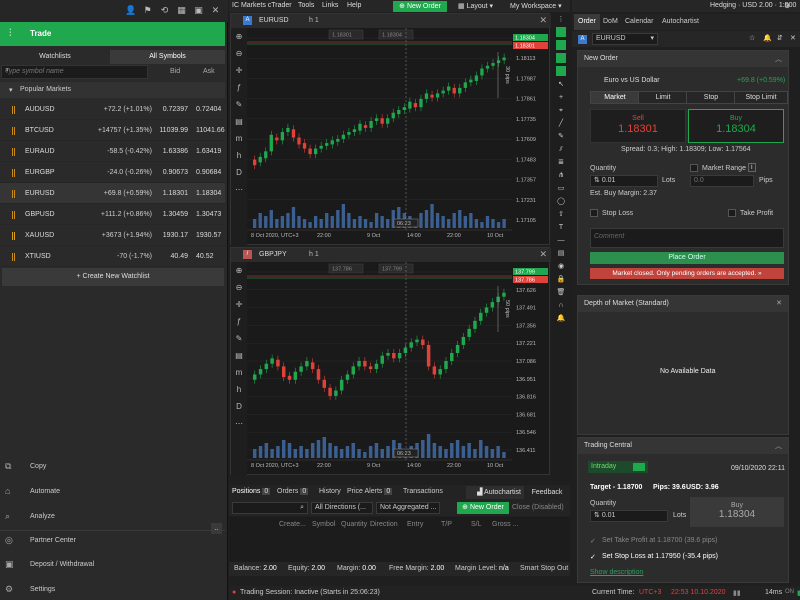 This screenshot has width=800, height=600. Describe the element at coordinates (171, 193) in the screenshot. I see `market-bid: 1.18301` at that location.